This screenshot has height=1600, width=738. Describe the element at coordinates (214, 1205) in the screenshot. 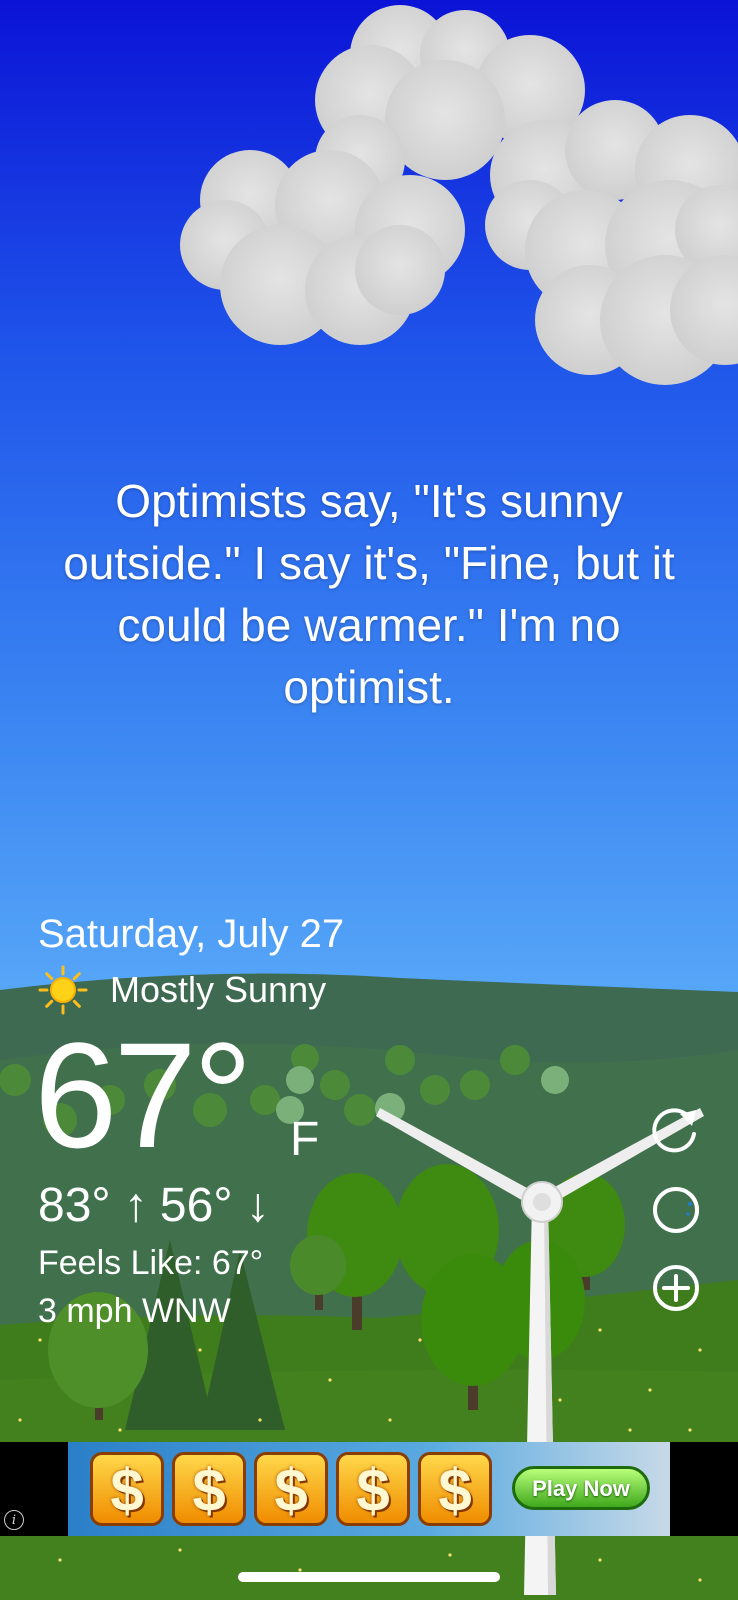

I see `low-temperature: 56° ↓` at that location.